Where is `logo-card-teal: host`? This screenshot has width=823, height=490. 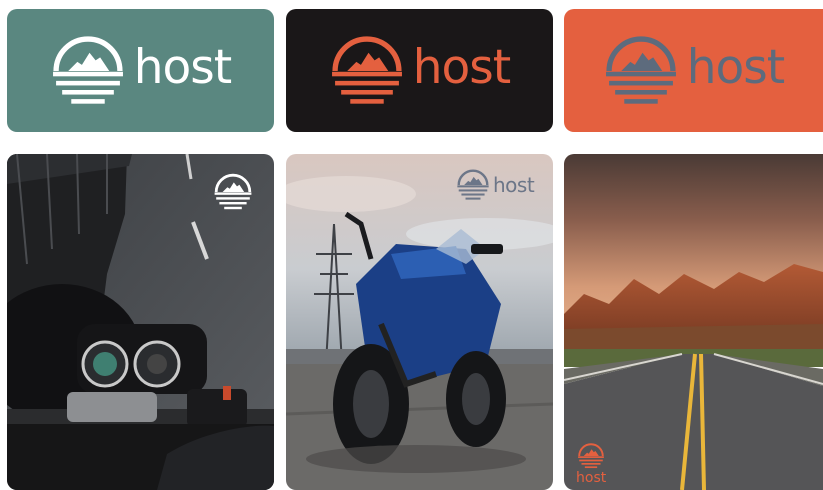
logo-card-teal: host is located at coordinates (140, 70).